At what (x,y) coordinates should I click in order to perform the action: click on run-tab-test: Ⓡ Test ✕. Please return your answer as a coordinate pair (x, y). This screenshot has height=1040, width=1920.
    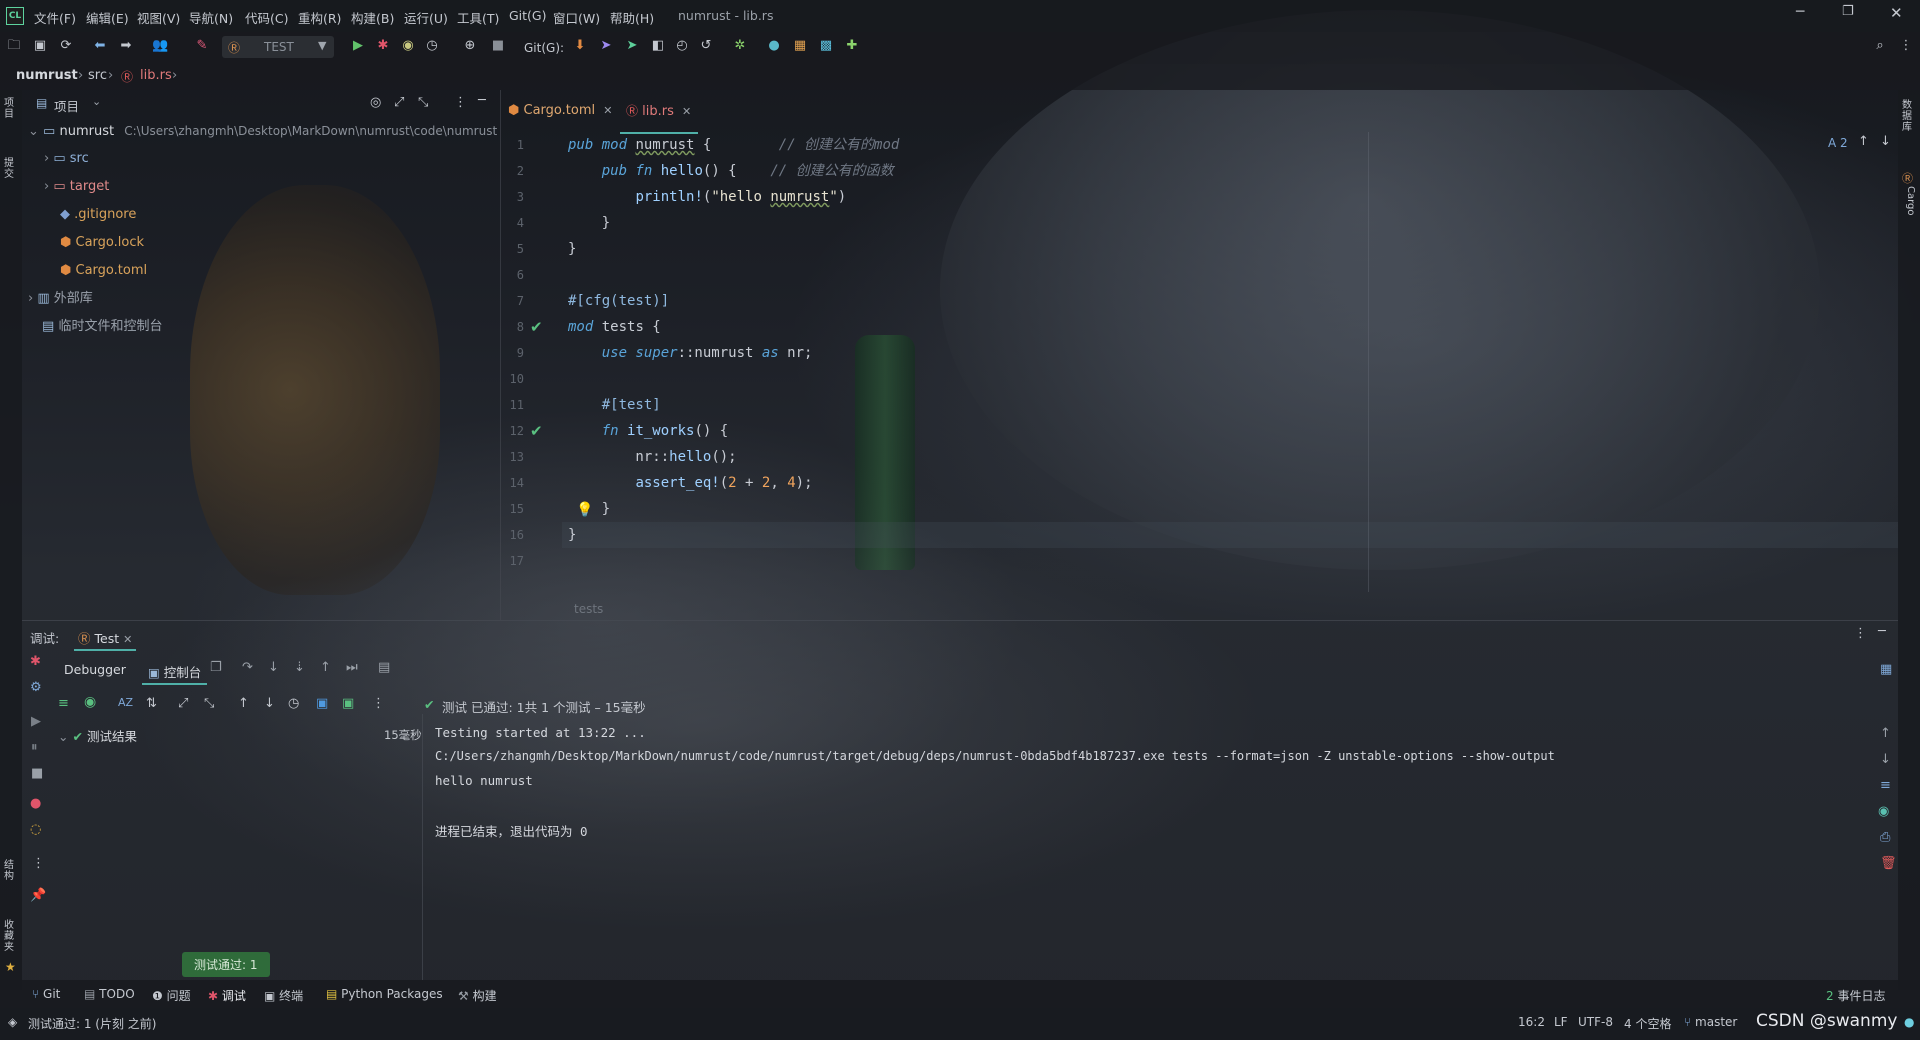
    Looking at the image, I should click on (105, 638).